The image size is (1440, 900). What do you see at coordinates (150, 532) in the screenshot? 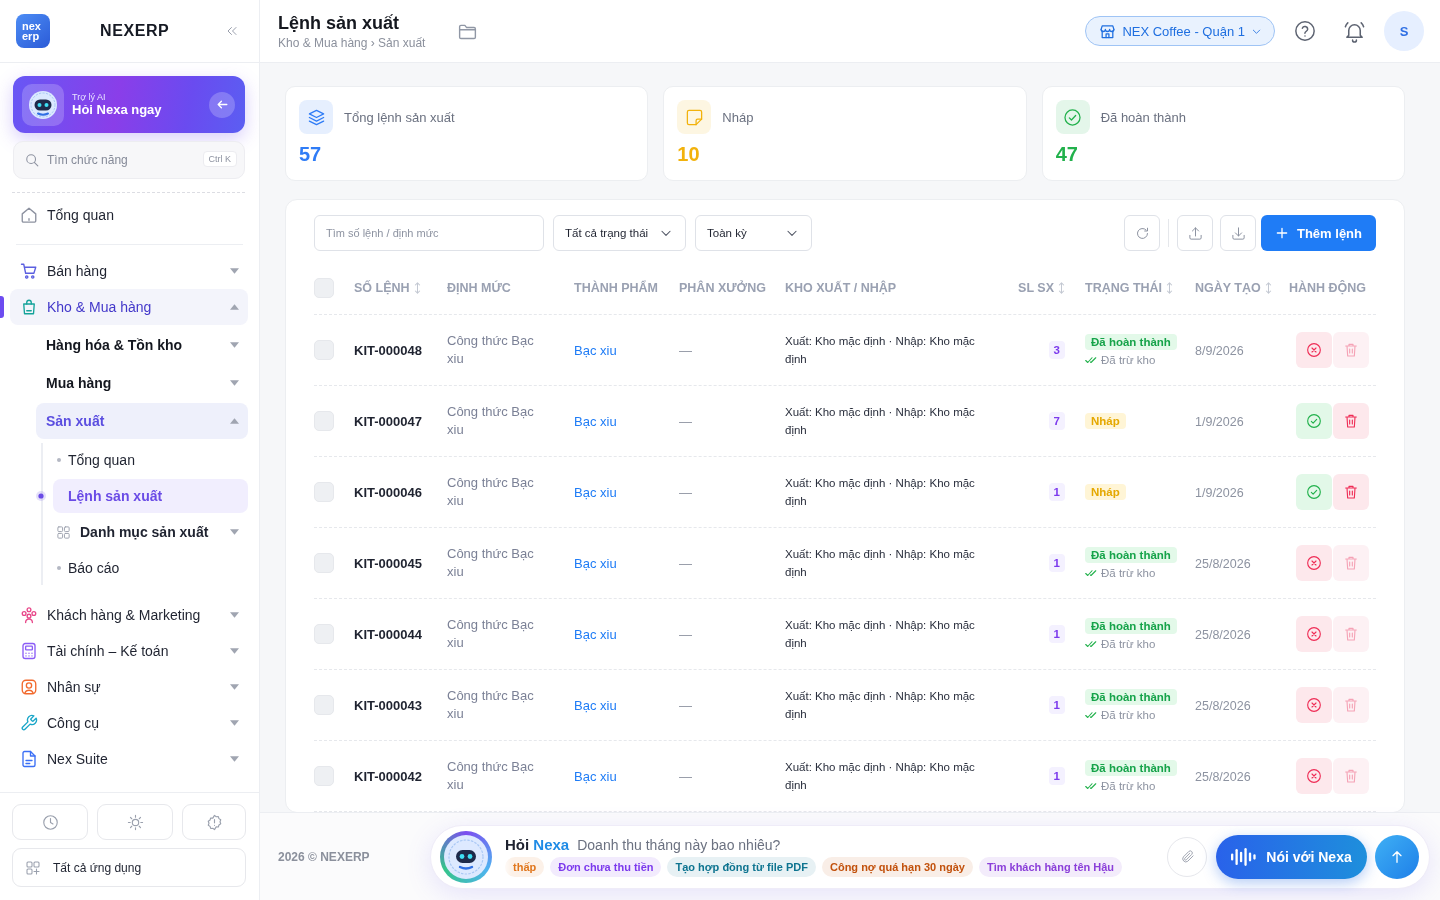
I see `nav-item: Danh mục sản xuất` at bounding box center [150, 532].